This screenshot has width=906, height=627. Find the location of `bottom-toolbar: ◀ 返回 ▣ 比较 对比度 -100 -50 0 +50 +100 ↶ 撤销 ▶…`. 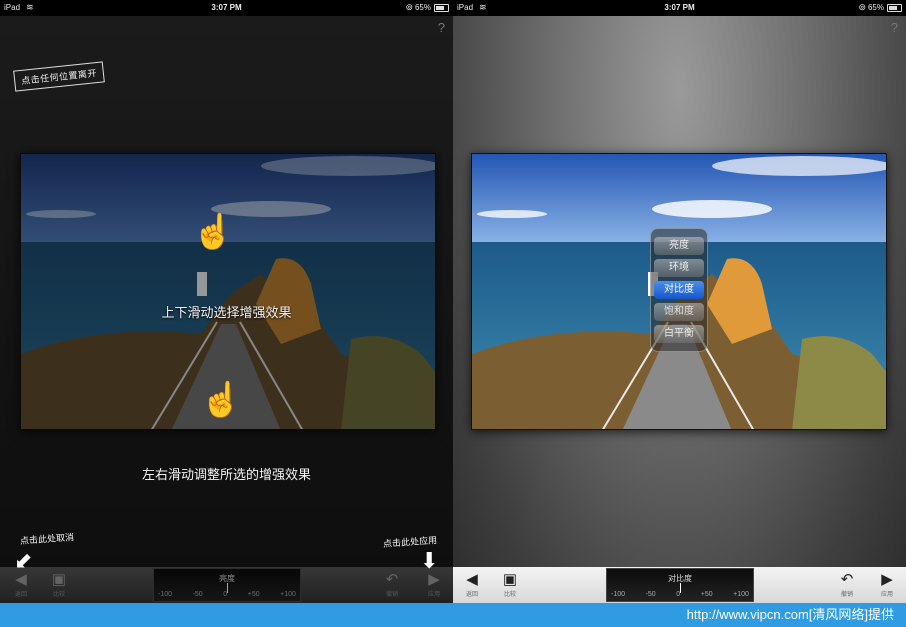

bottom-toolbar: ◀ 返回 ▣ 比较 对比度 -100 -50 0 +50 +100 ↶ 撤销 ▶… is located at coordinates (679, 585).